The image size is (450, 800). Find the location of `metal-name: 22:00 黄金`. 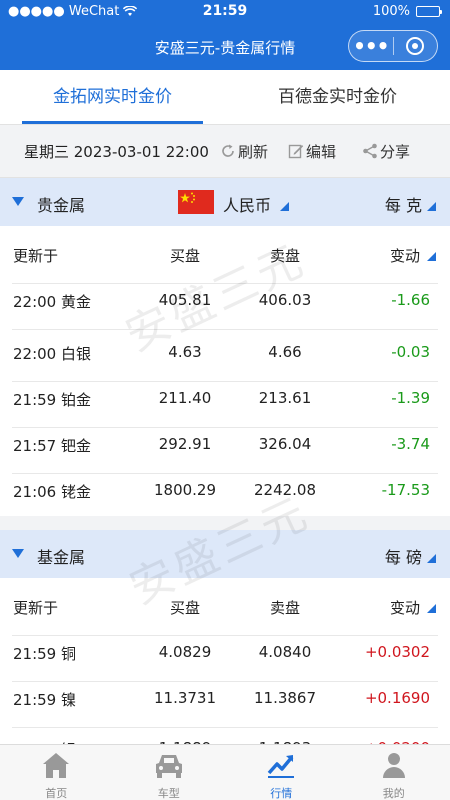

metal-name: 22:00 黄金 is located at coordinates (52, 302).